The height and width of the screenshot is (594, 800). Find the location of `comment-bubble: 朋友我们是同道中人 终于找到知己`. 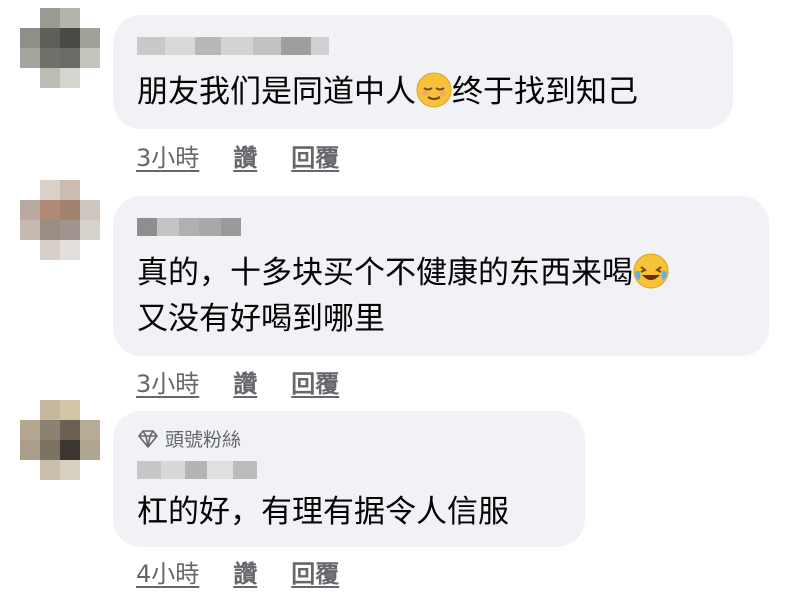

comment-bubble: 朋友我们是同道中人 终于找到知己 is located at coordinates (423, 72).